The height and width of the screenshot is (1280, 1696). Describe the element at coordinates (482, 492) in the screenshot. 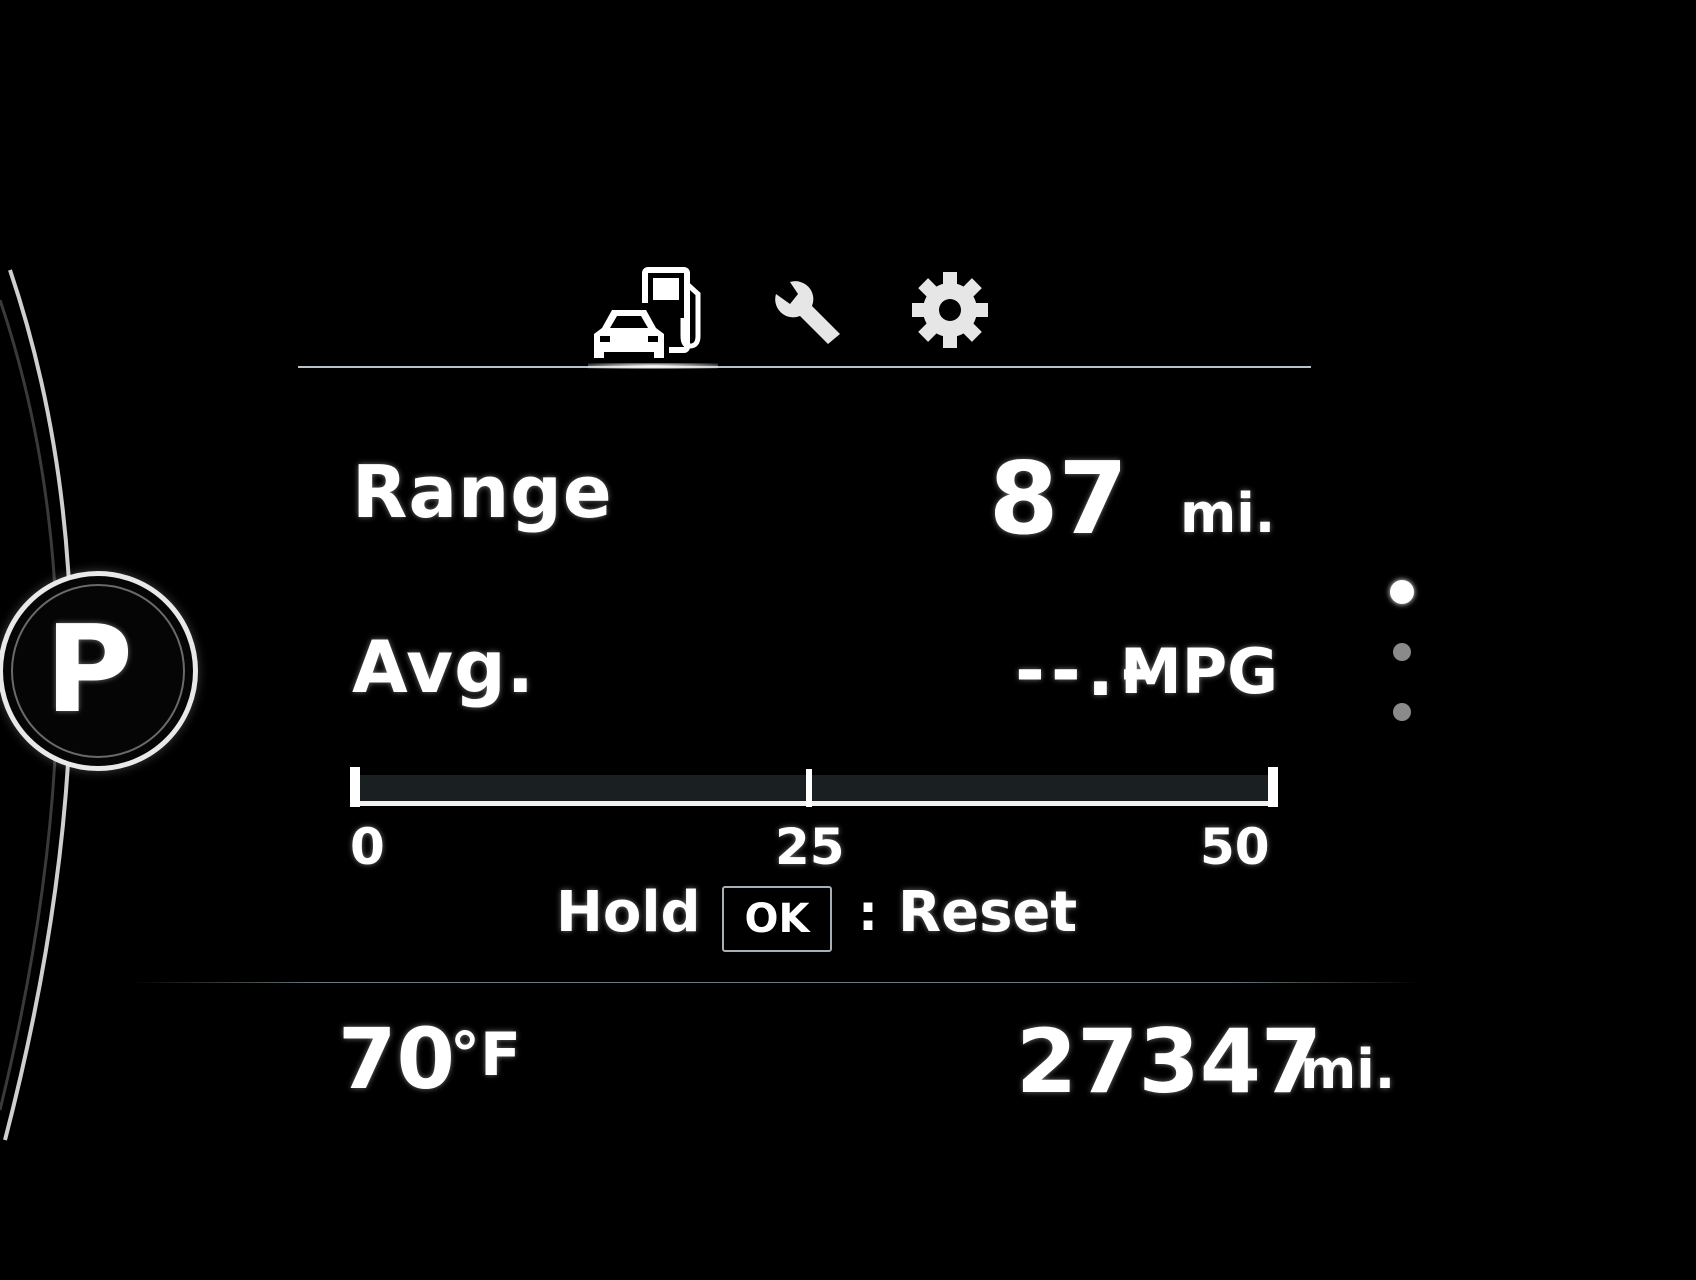

I see `range-label: Range` at that location.